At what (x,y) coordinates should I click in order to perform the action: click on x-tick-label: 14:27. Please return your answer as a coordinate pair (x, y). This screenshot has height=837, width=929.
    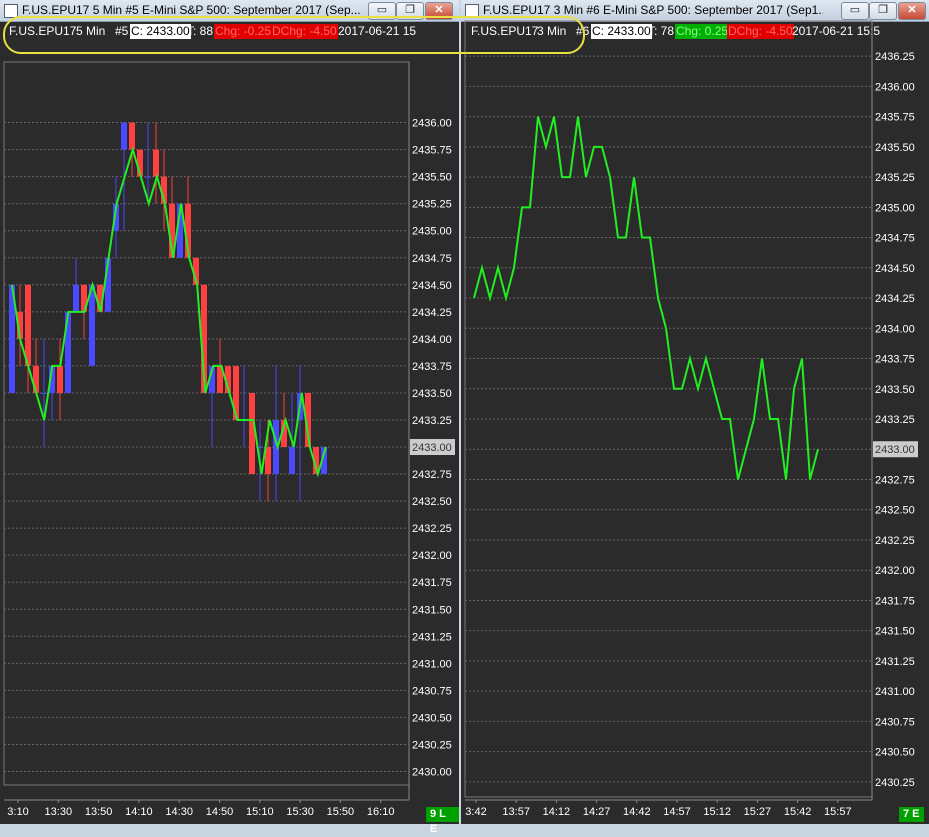
    Looking at the image, I should click on (597, 812).